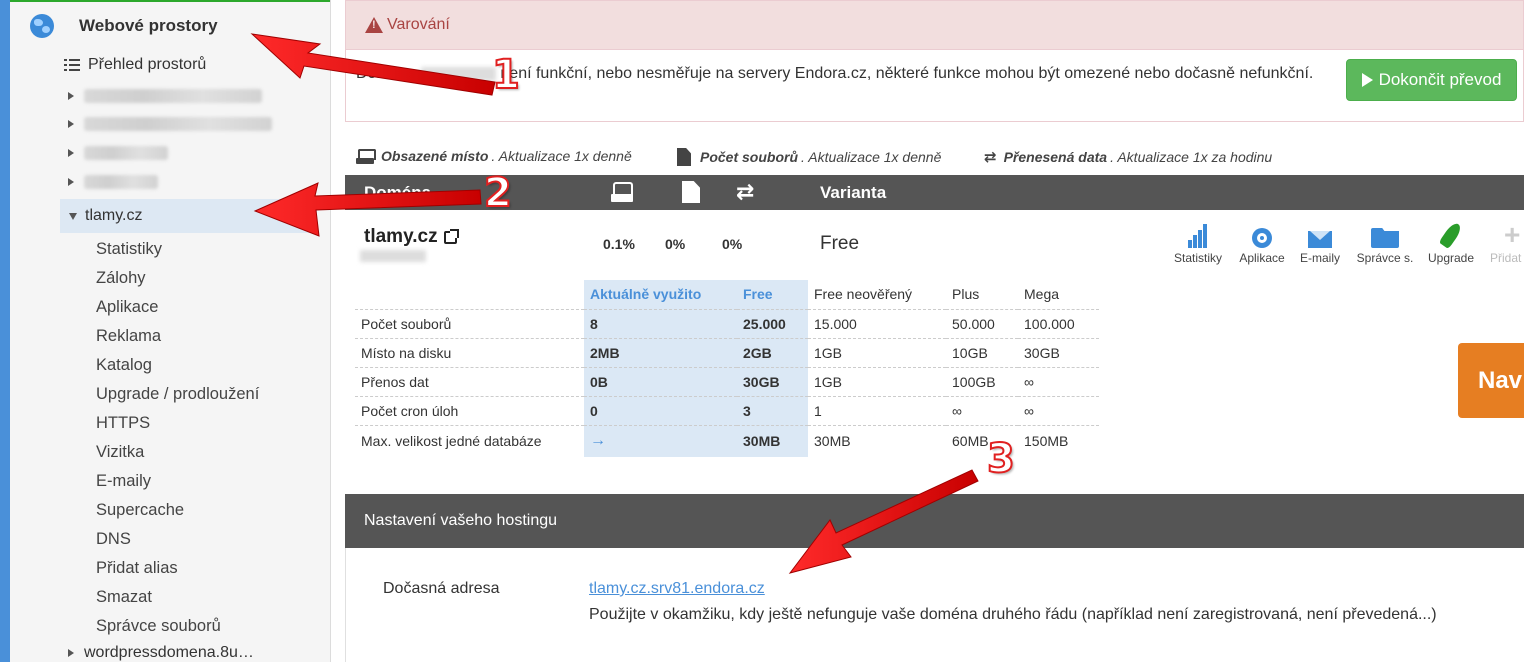 This screenshot has width=1524, height=662. What do you see at coordinates (1440, 79) in the screenshot?
I see `complete-transfer-label: Dokončit převod` at bounding box center [1440, 79].